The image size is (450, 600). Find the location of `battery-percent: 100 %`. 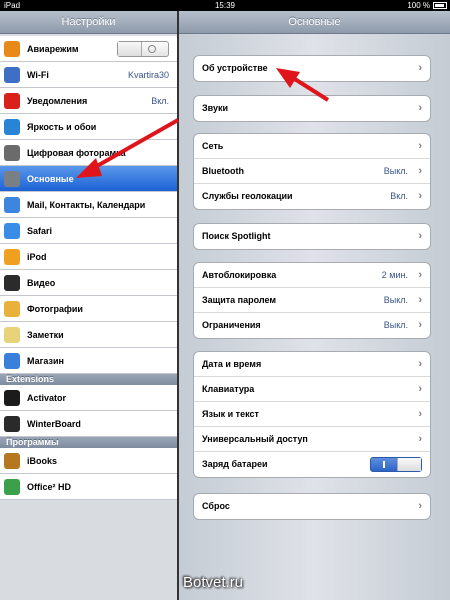

battery-percent: 100 % is located at coordinates (418, 5).